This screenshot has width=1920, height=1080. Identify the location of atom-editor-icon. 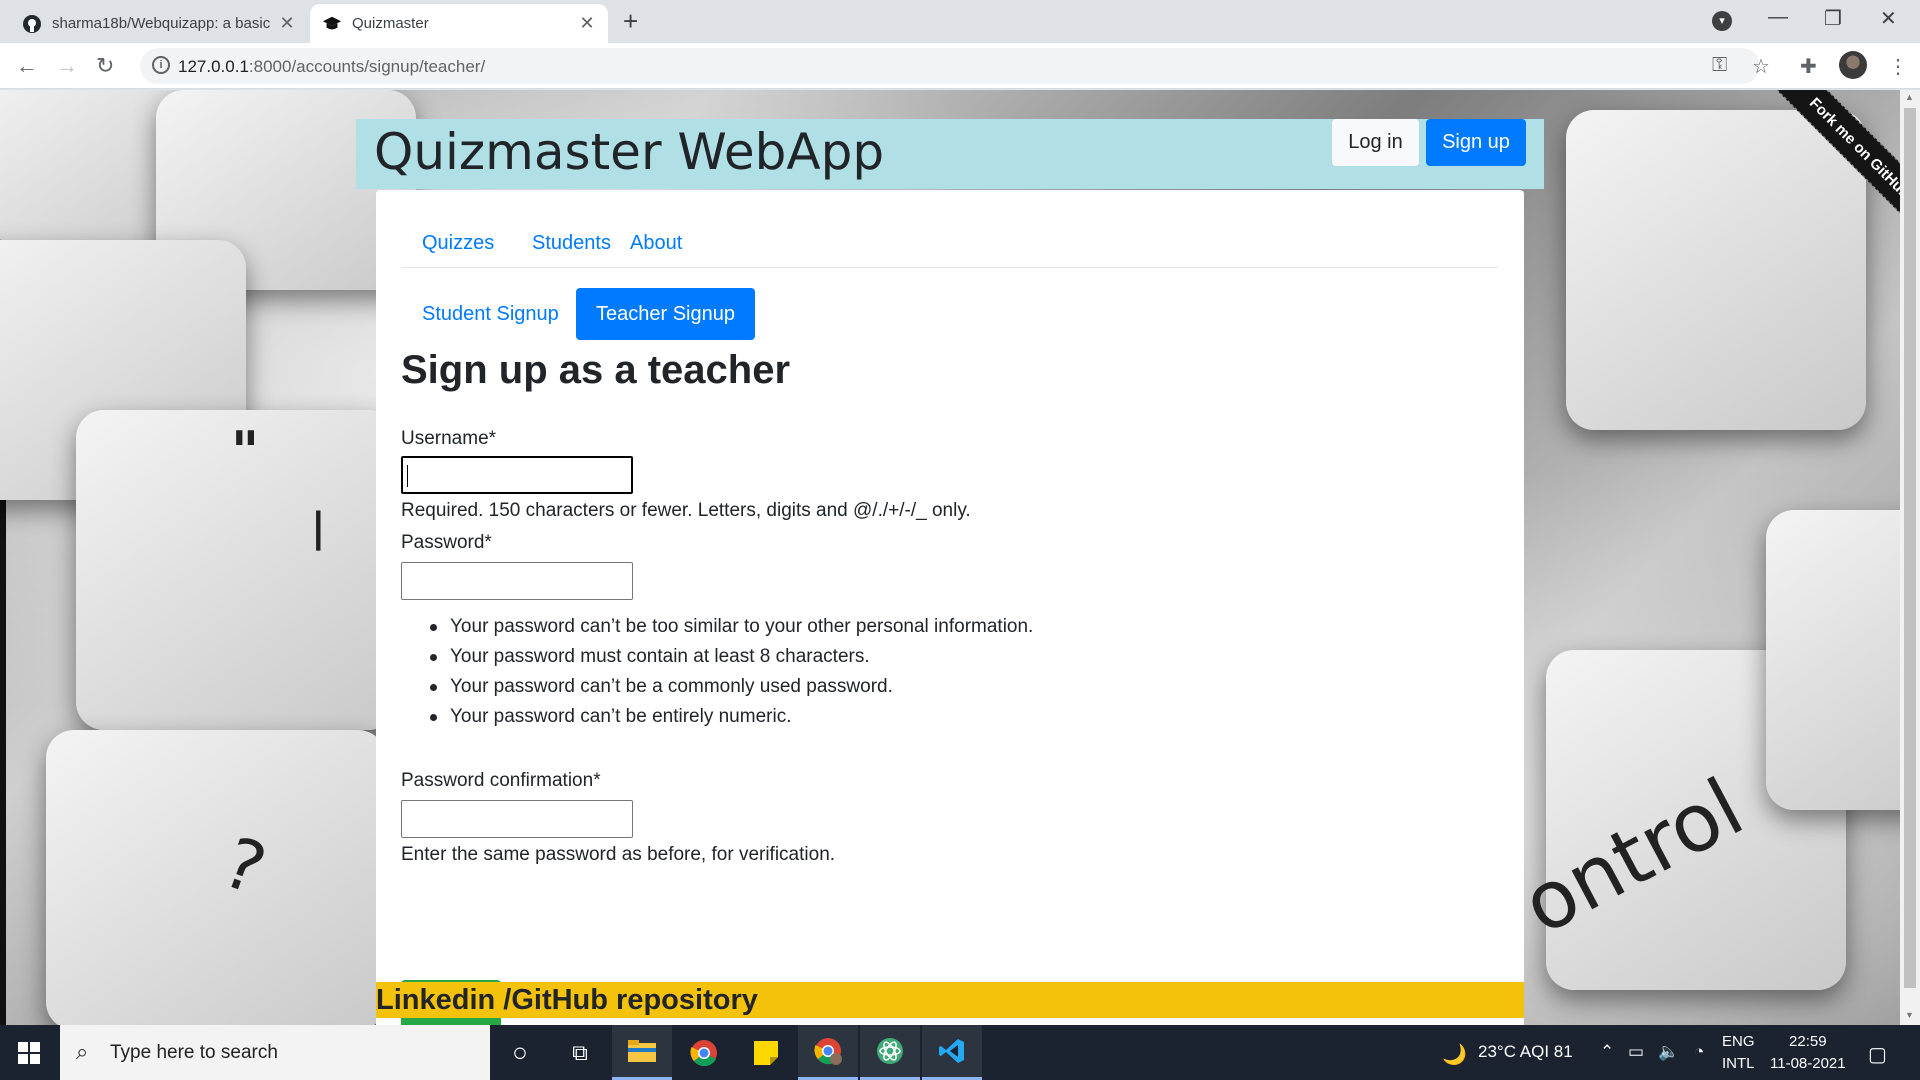
(890, 1052).